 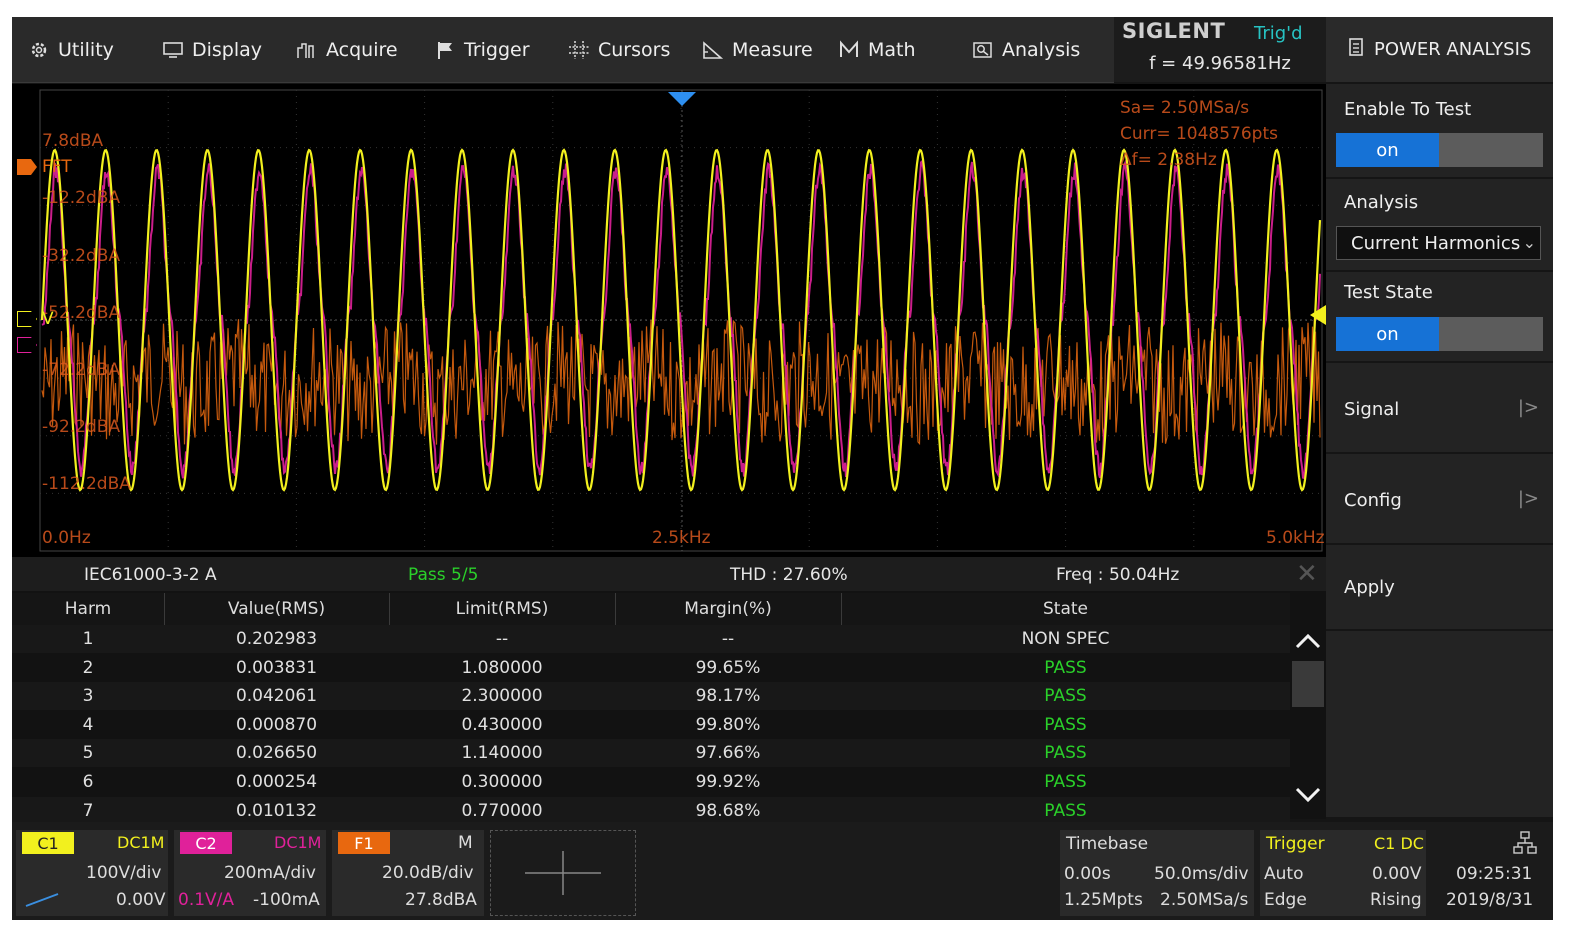 What do you see at coordinates (276, 667) in the screenshot?
I see `table-cell: 0.003831` at bounding box center [276, 667].